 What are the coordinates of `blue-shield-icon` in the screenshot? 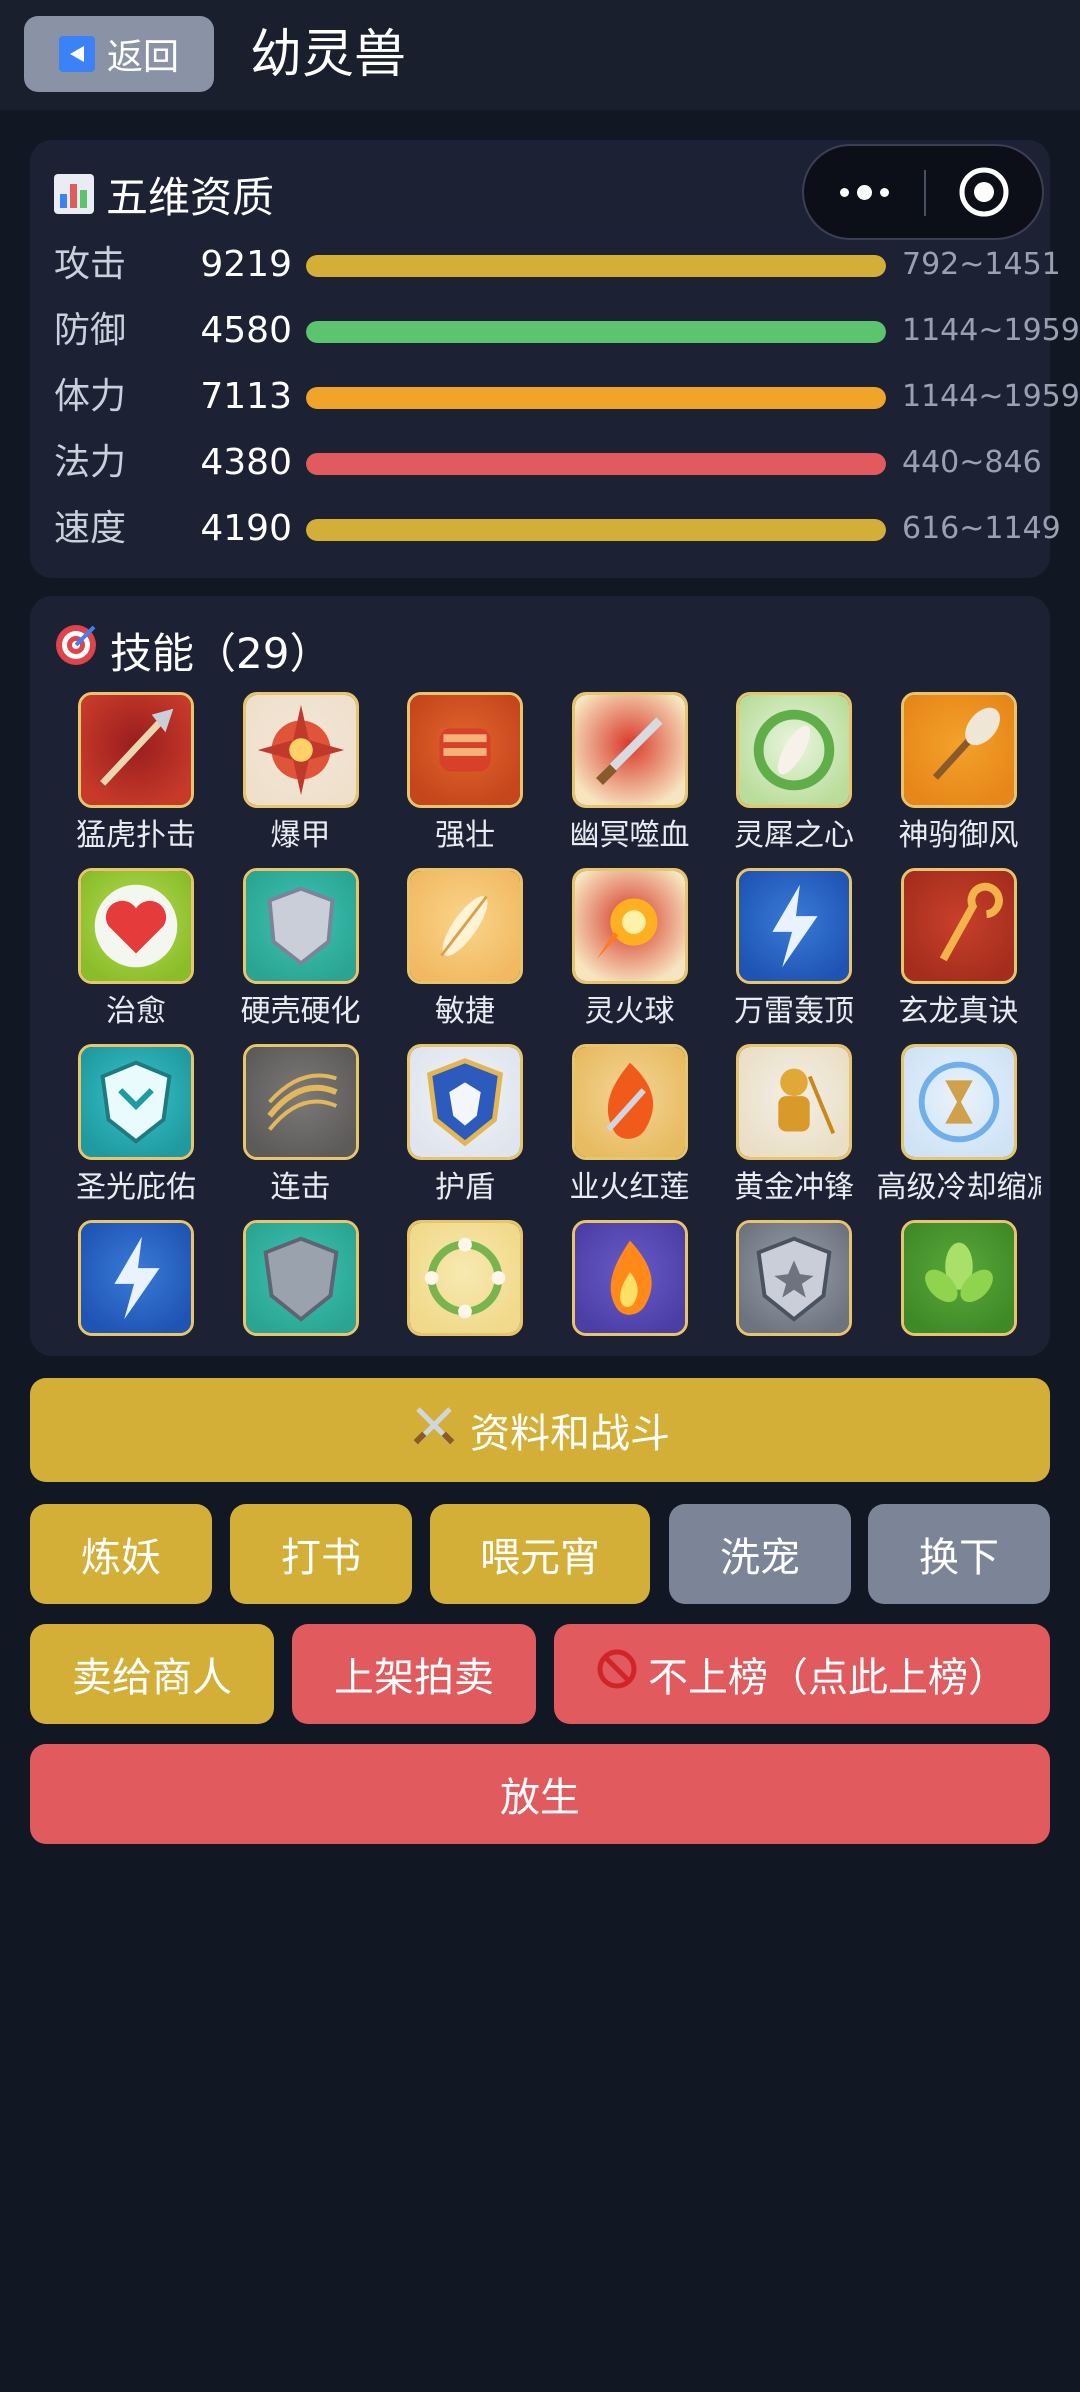 It's located at (465, 1102).